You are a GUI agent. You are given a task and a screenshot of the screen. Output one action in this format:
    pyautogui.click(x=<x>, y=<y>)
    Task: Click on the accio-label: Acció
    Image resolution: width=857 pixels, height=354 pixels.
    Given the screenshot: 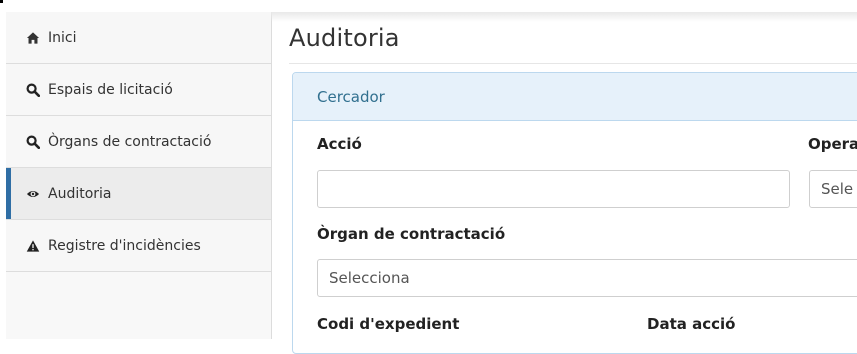 What is the action you would take?
    pyautogui.click(x=339, y=144)
    